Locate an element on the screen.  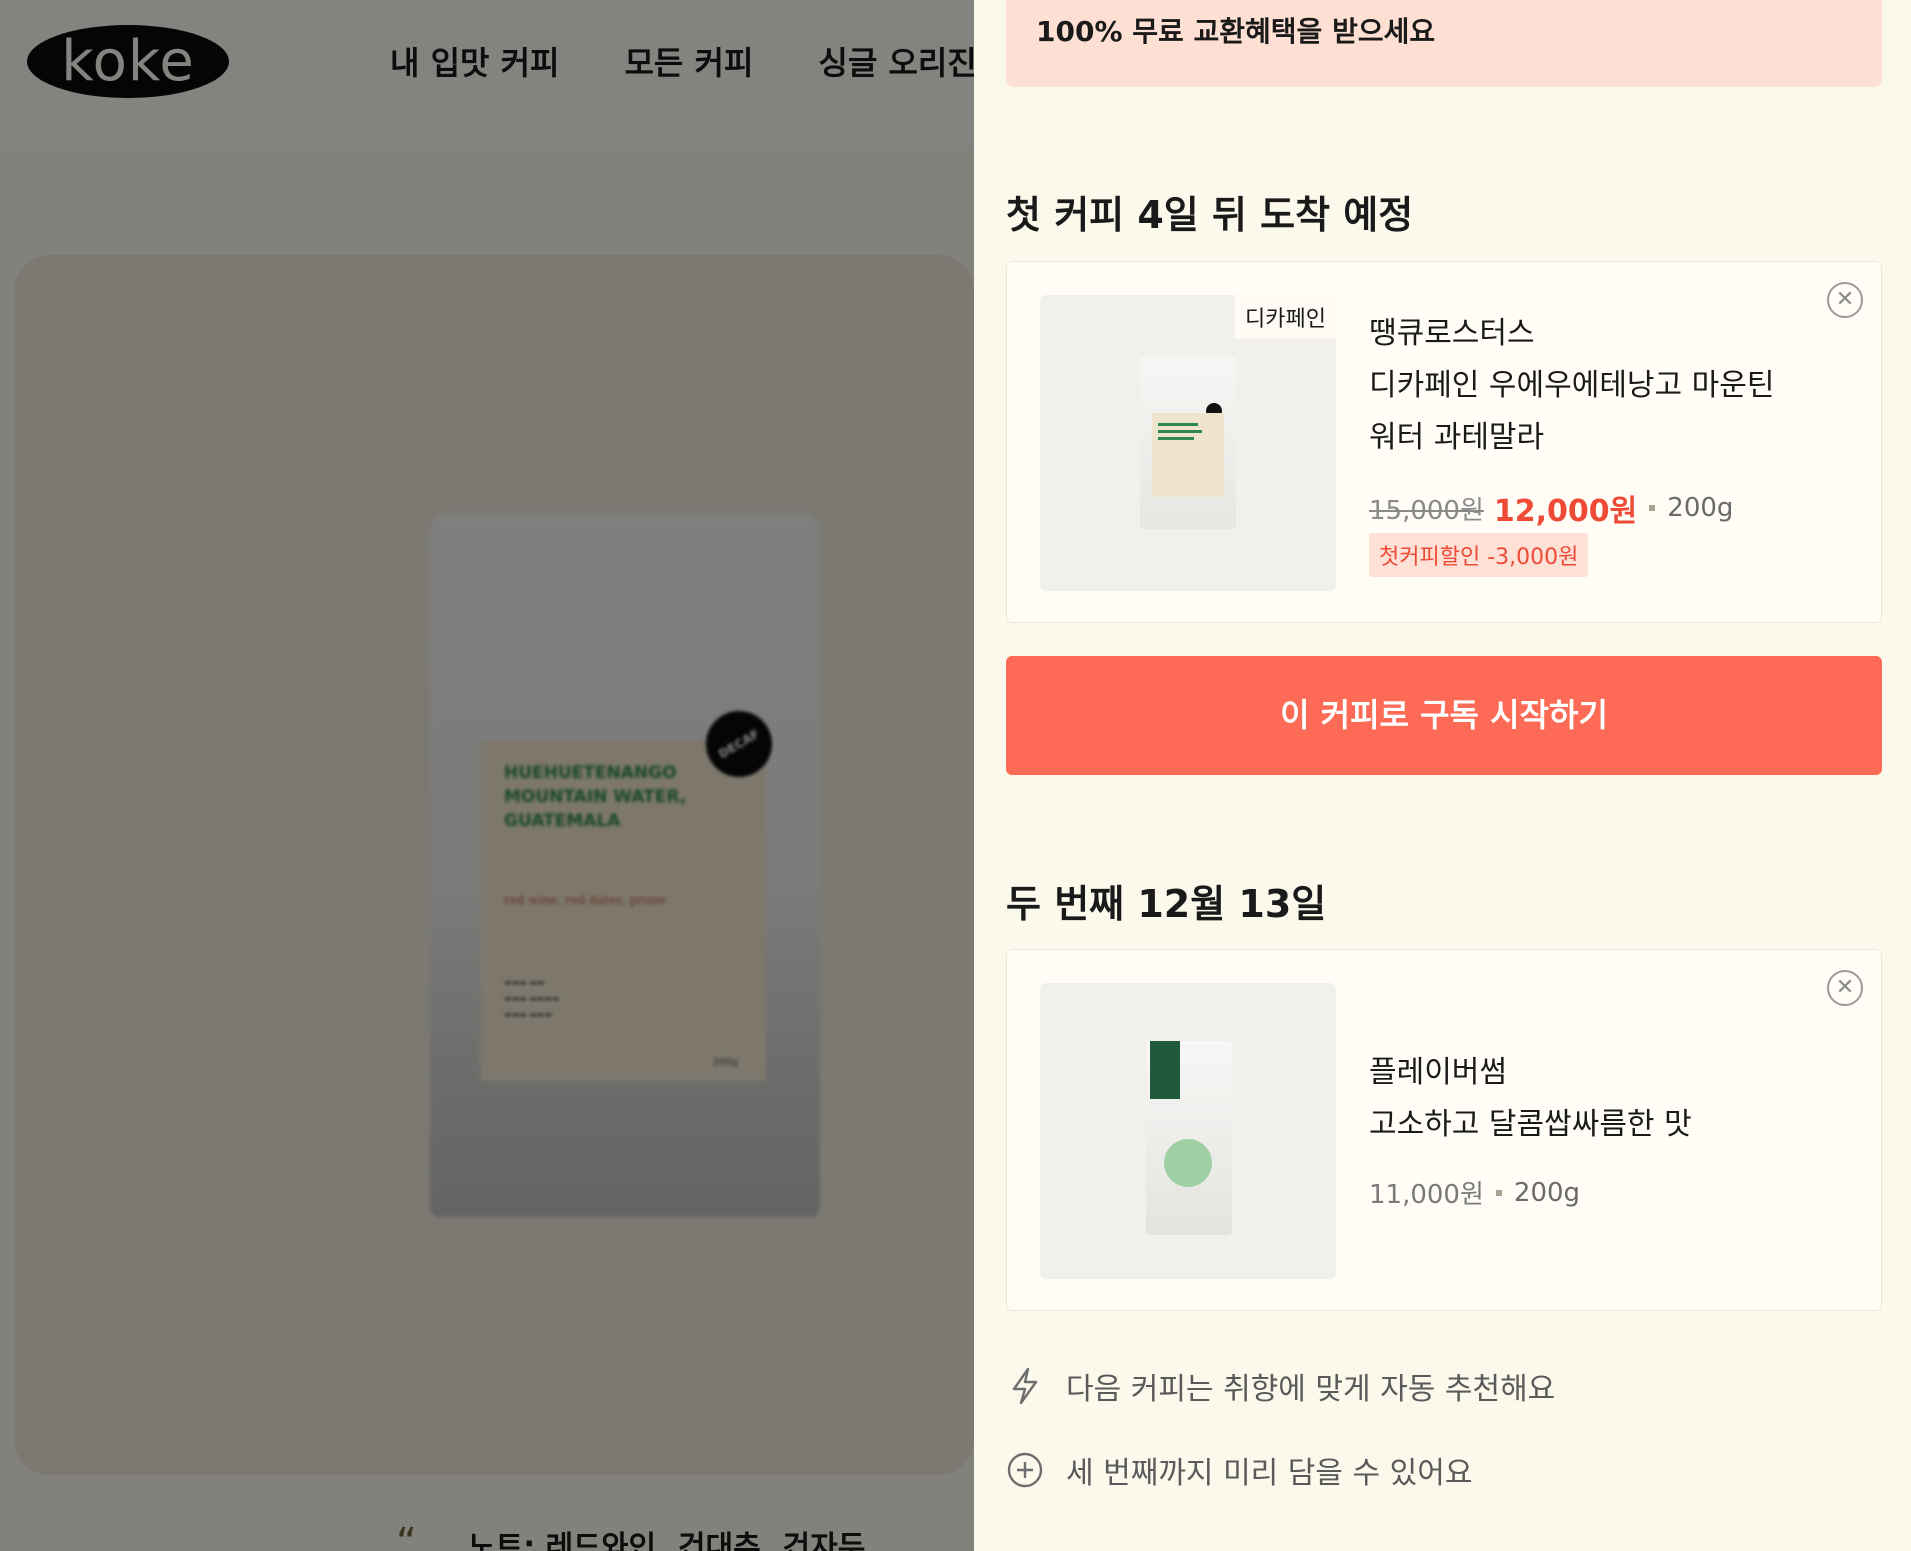
promo-text: 100% 무료 교환혜택을 받으세요 is located at coordinates (1236, 31).